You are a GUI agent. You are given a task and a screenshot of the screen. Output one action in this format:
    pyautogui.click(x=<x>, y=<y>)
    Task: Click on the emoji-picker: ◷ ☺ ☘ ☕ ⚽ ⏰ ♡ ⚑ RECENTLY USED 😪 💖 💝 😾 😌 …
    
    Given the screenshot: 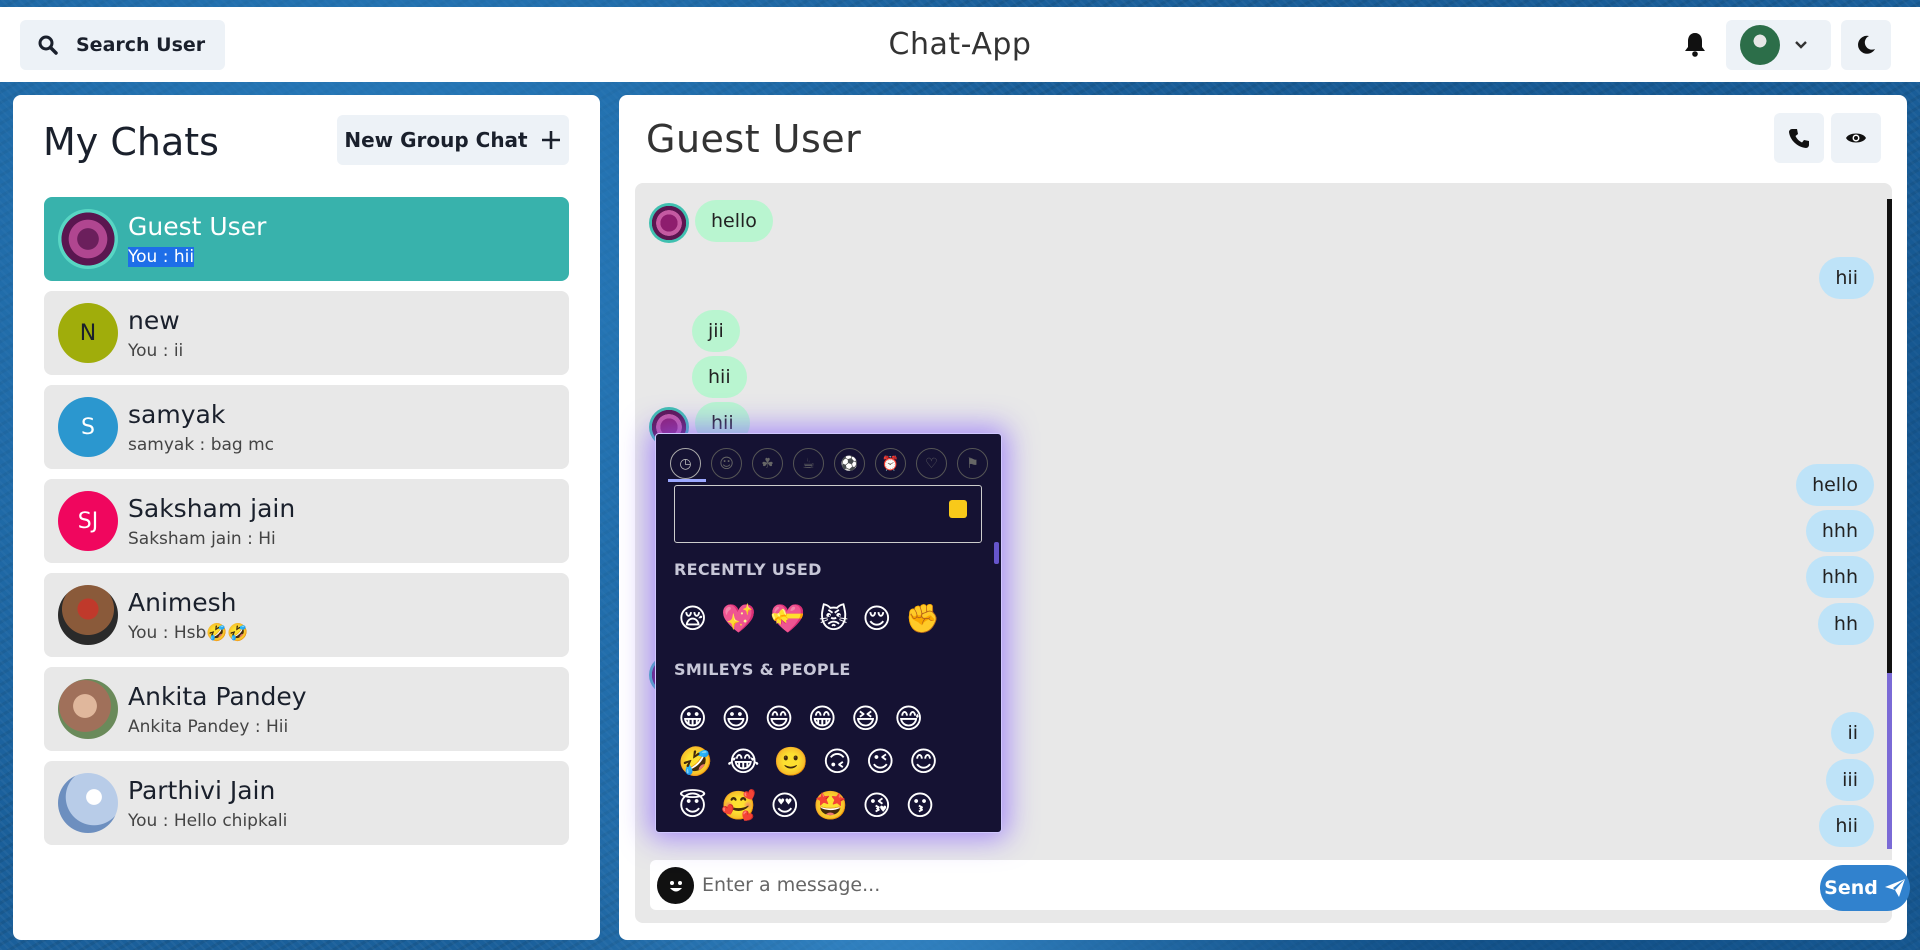 What is the action you would take?
    pyautogui.click(x=828, y=633)
    